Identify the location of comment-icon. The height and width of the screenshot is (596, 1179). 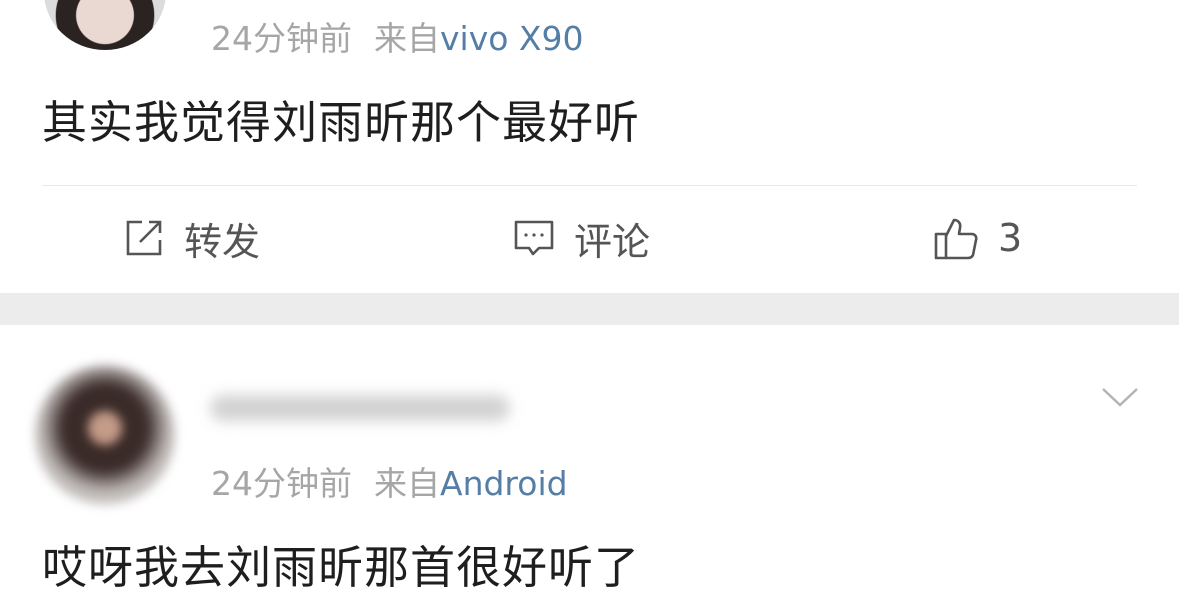
(534, 238).